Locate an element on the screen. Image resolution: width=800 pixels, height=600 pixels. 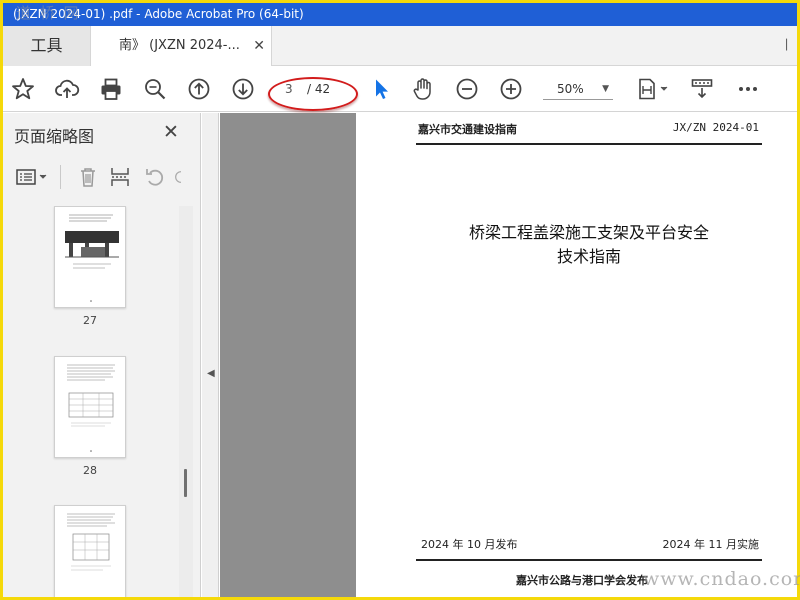
doc-title-line2: 技术指南 is located at coordinates (588, 256).